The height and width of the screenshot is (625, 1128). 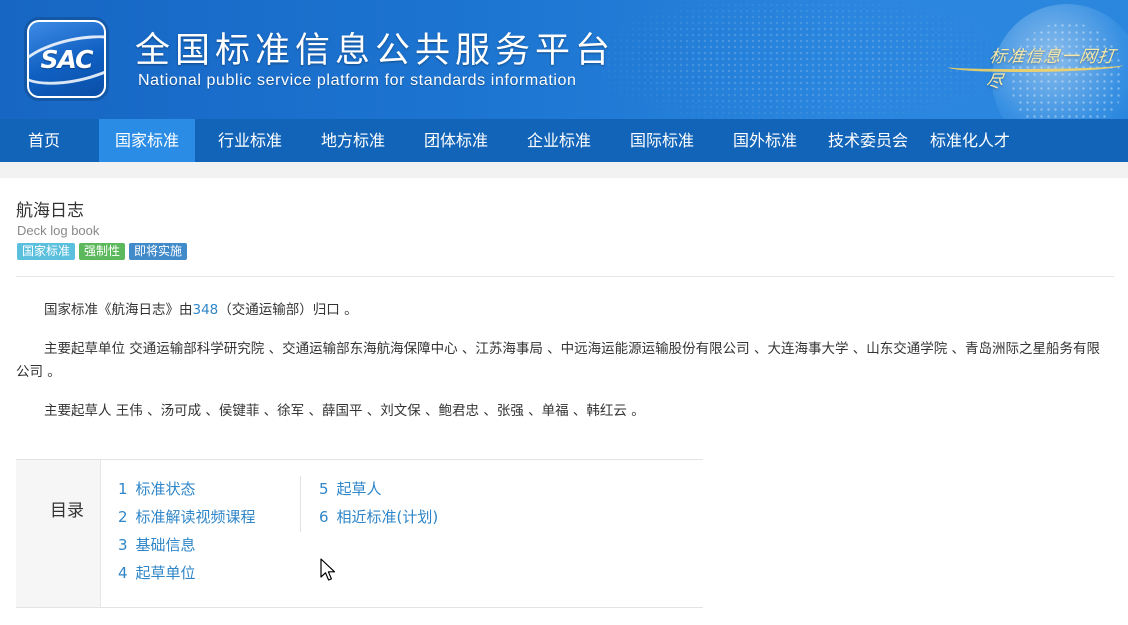 What do you see at coordinates (123, 573) in the screenshot?
I see `toc-item-number: 4` at bounding box center [123, 573].